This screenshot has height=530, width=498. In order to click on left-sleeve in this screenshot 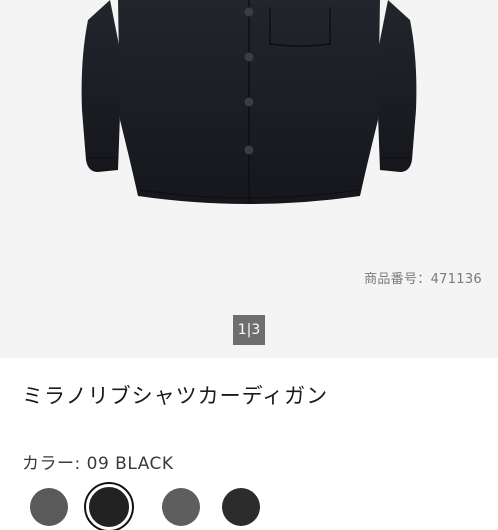, I will do `click(101, 86)`.